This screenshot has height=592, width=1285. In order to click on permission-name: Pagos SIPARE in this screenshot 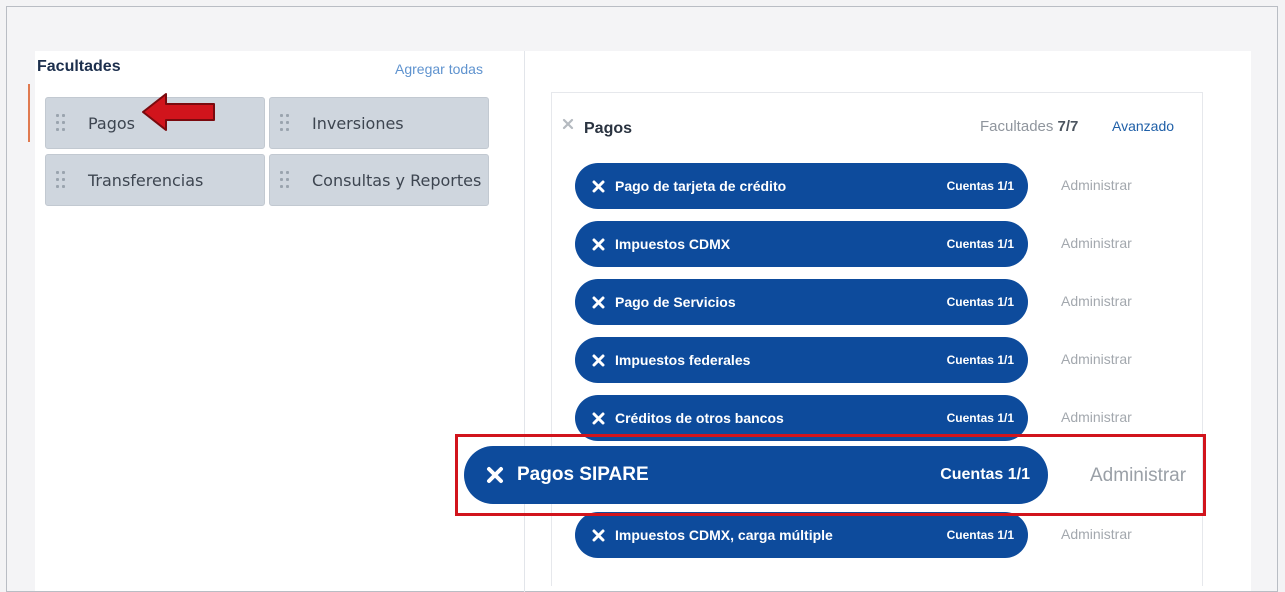, I will do `click(583, 474)`.